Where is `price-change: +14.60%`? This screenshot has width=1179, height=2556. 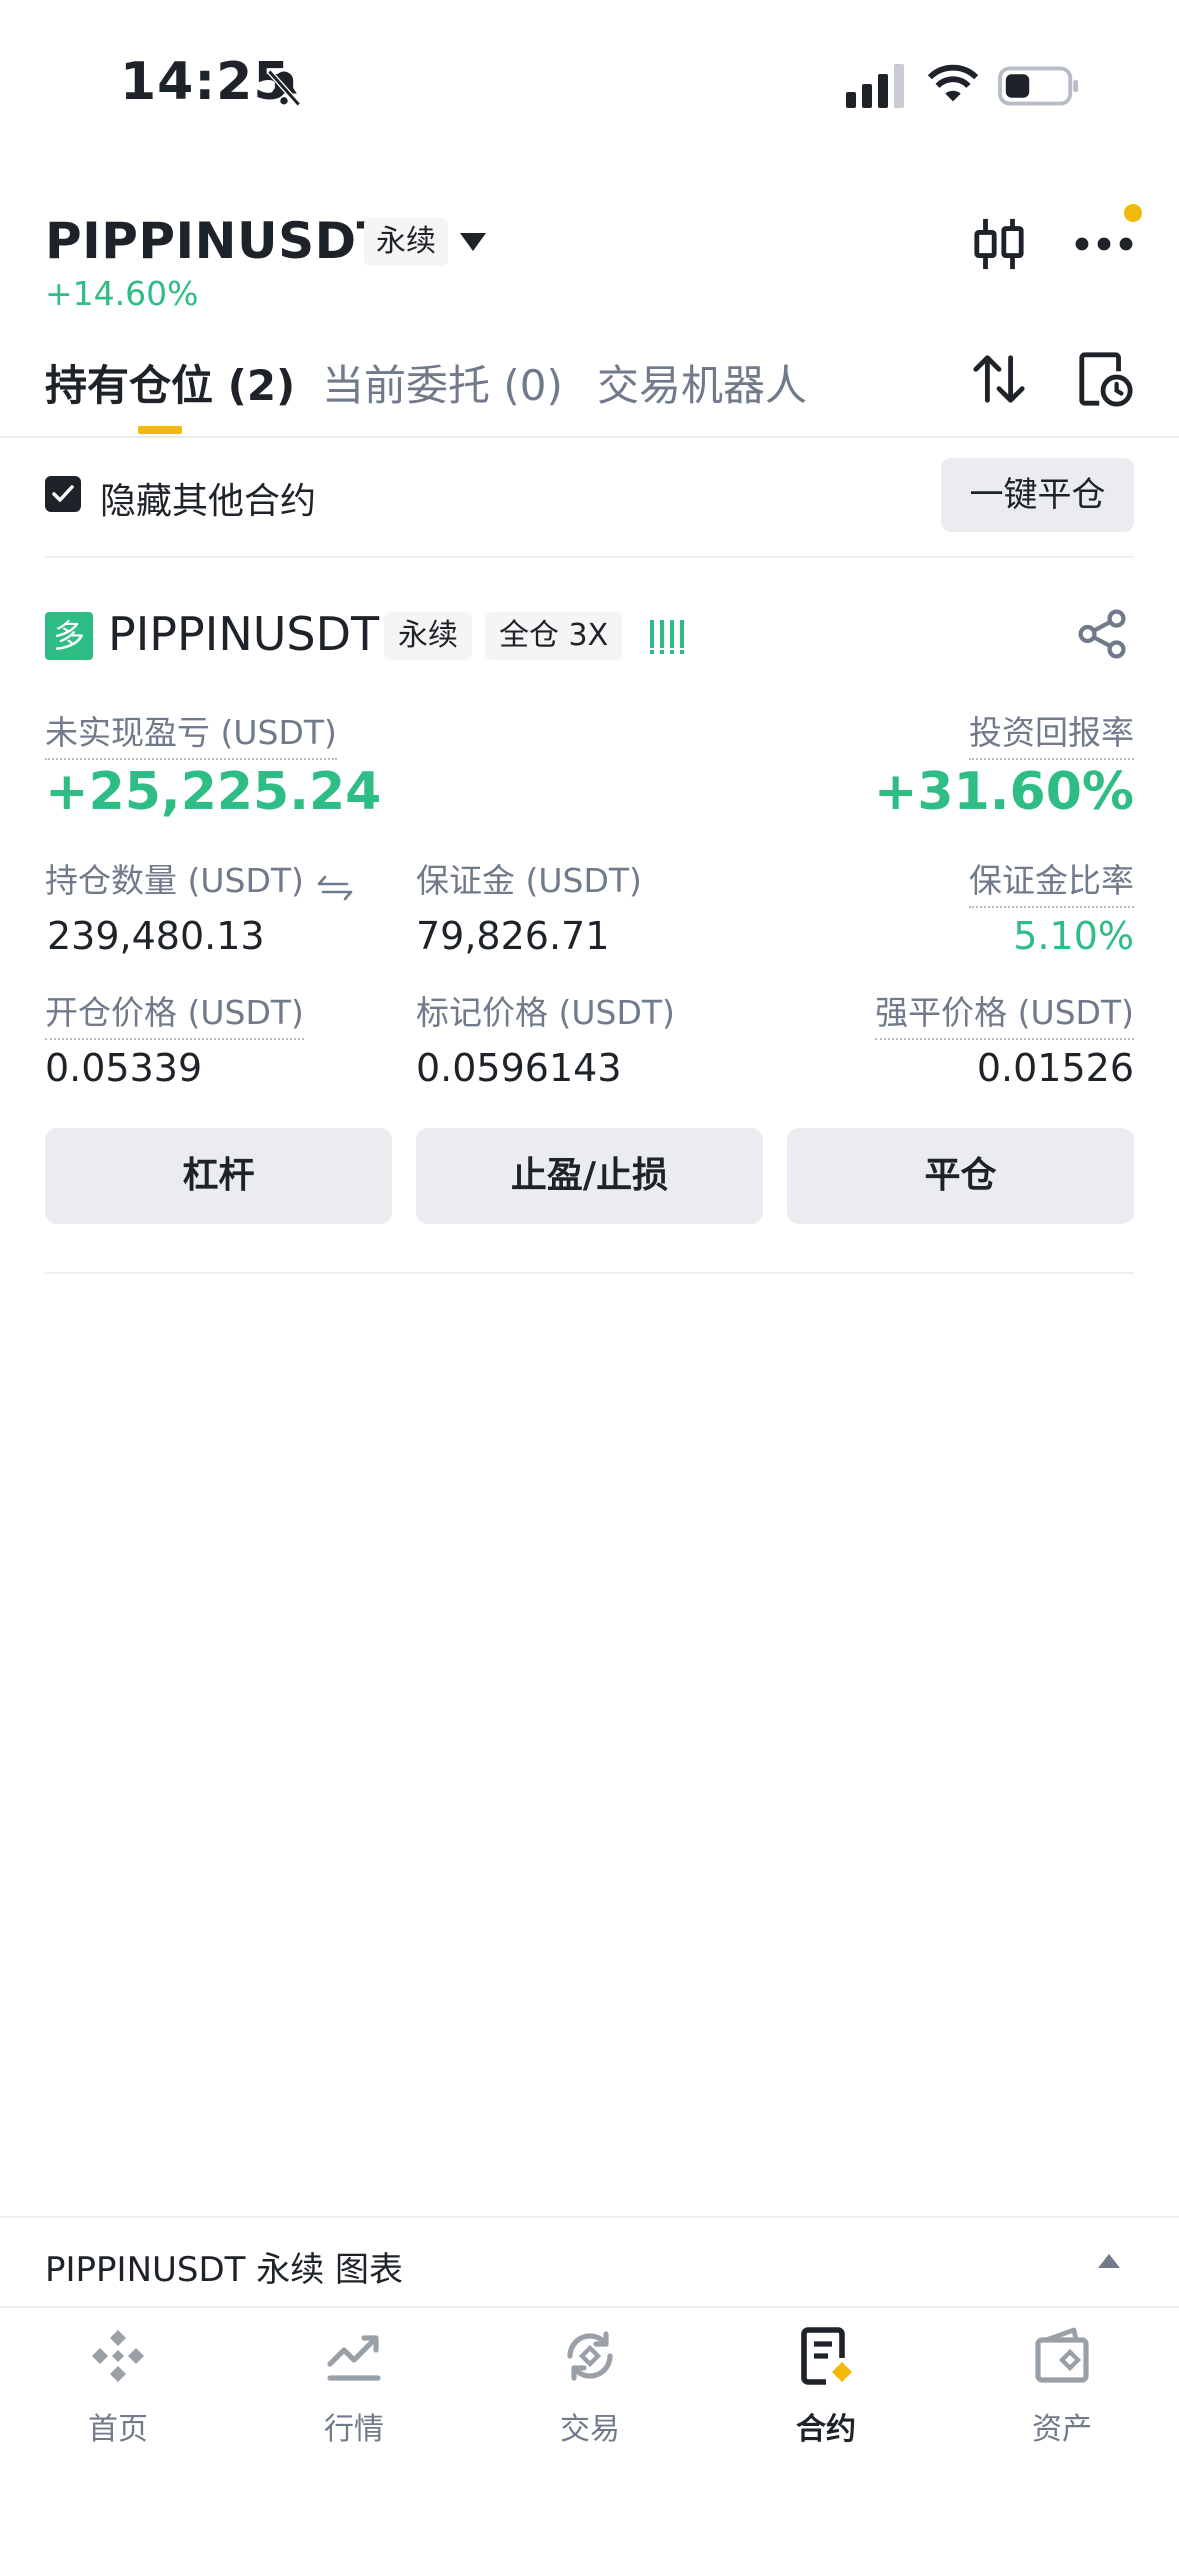 price-change: +14.60% is located at coordinates (122, 293).